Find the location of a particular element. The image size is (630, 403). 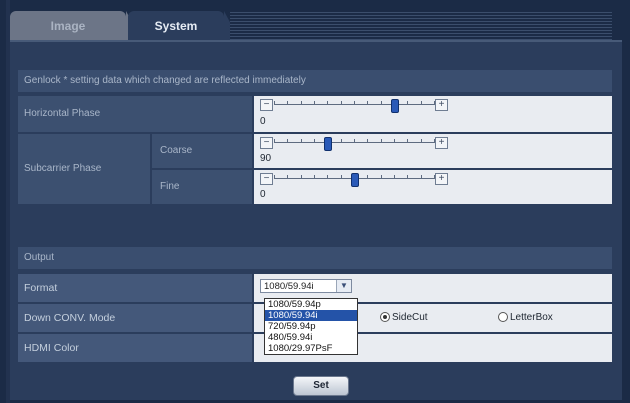

horizontal-phase-row: Horizontal Phase − + 0 is located at coordinates (315, 114).